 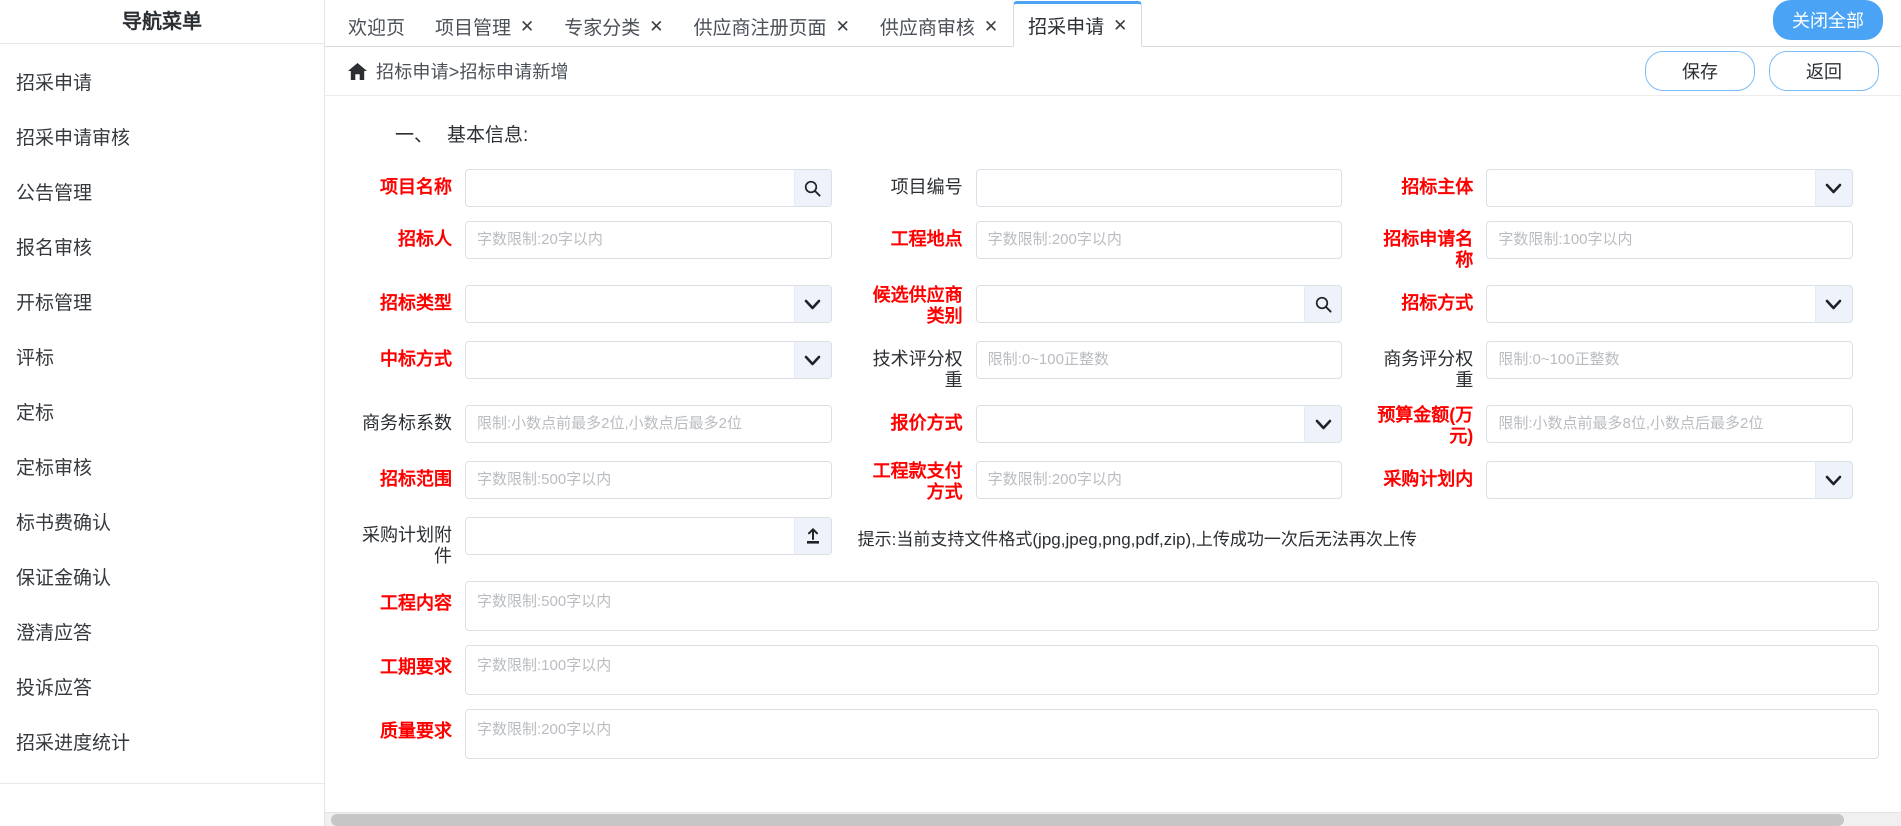 I want to click on in-plan-select, so click(x=1650, y=480).